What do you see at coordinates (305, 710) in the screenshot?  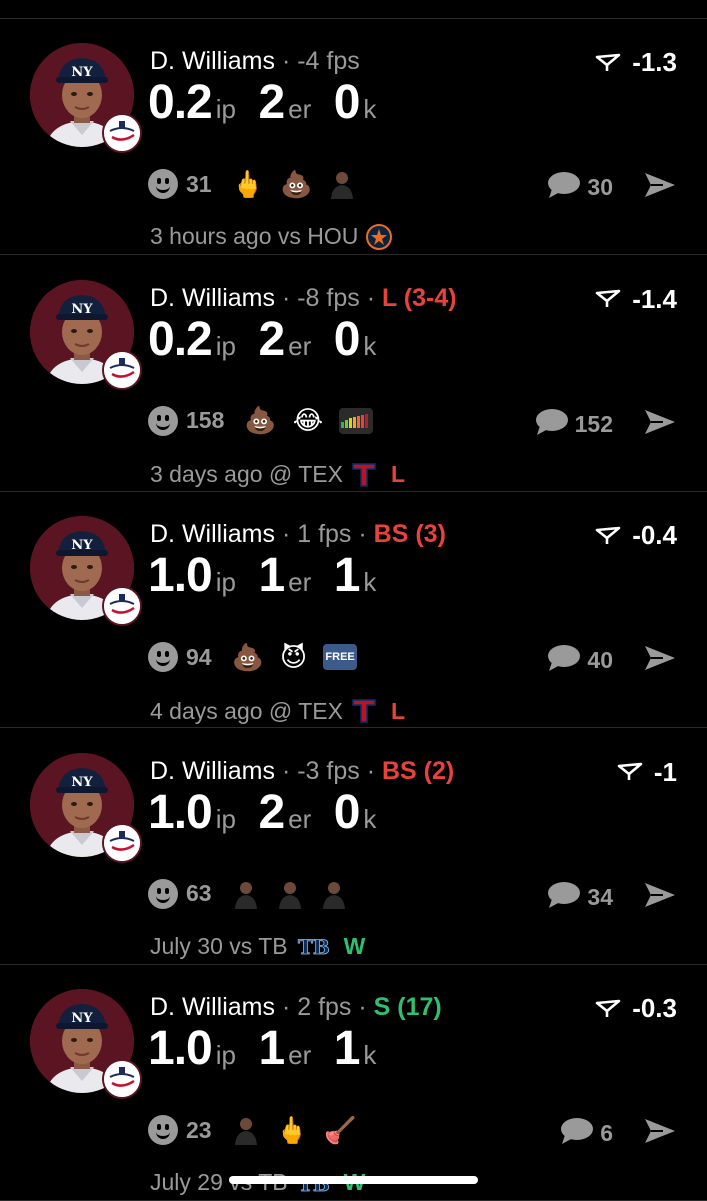 I see `opponent: @ TEX` at bounding box center [305, 710].